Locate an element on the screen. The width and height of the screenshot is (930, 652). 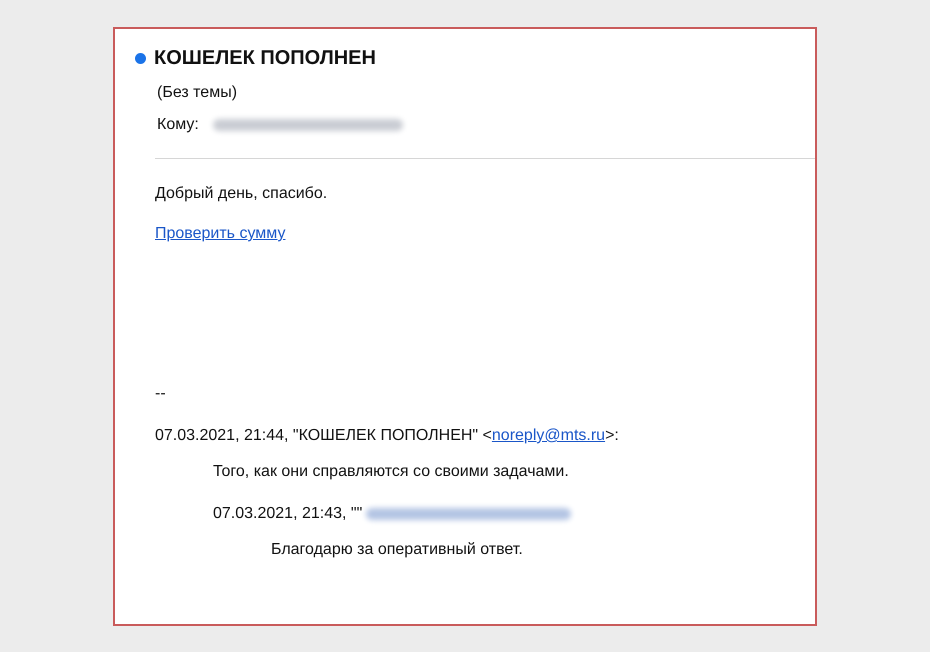
message-text: Добрый день, спасибо. is located at coordinates (241, 194).